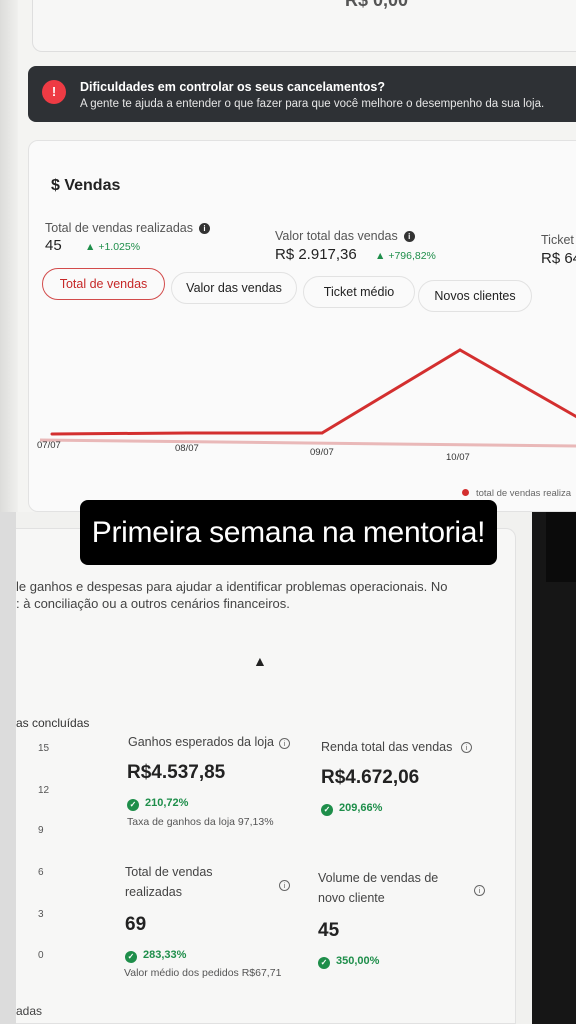 Image resolution: width=576 pixels, height=1024 pixels. Describe the element at coordinates (358, 961) in the screenshot. I see `change-text: 350,00%` at that location.